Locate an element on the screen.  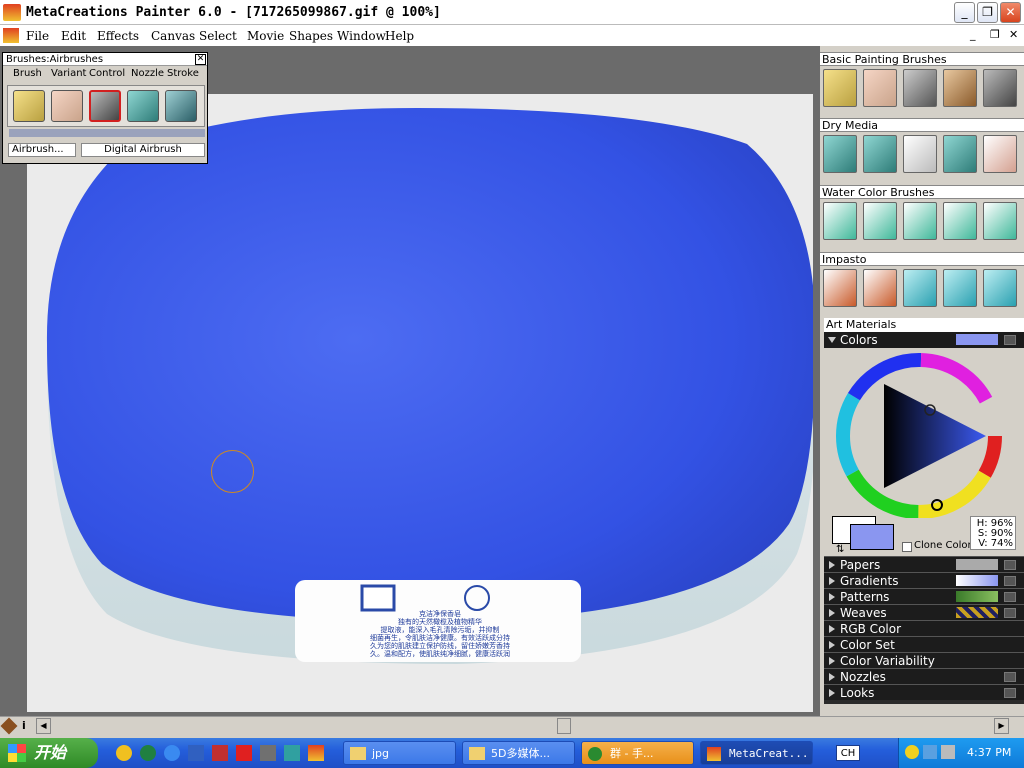
menu-edit: Edit is located at coordinates (73, 36).